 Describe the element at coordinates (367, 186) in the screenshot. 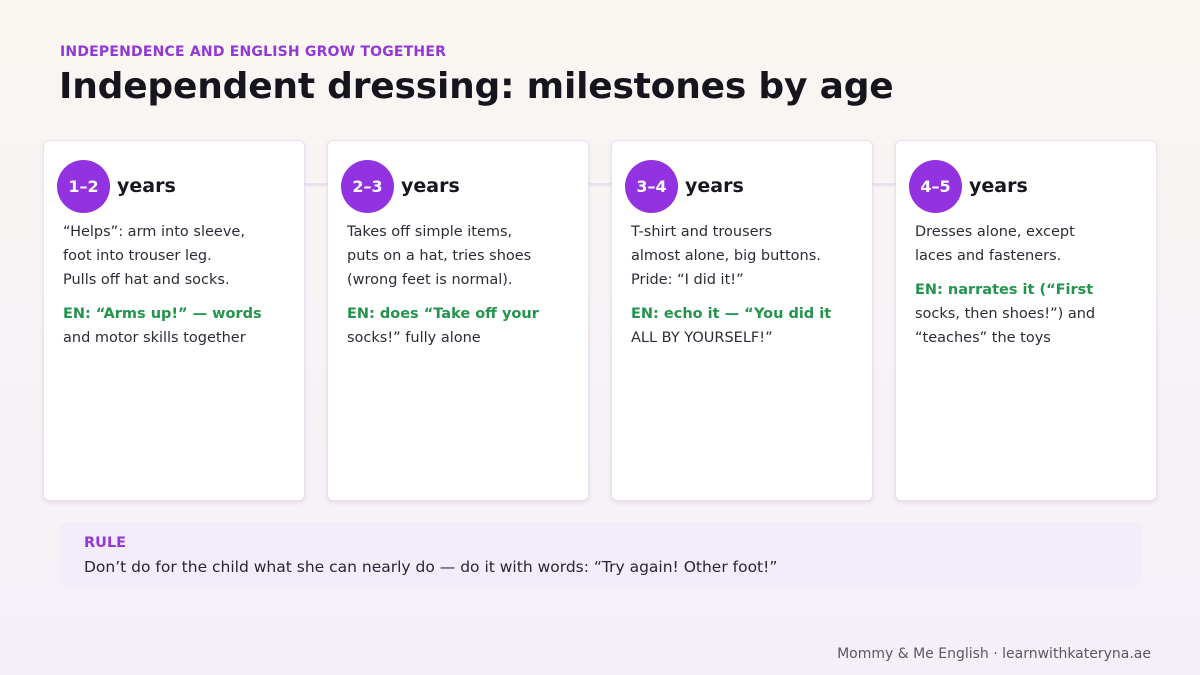

I see `age-badge: 2–3` at that location.